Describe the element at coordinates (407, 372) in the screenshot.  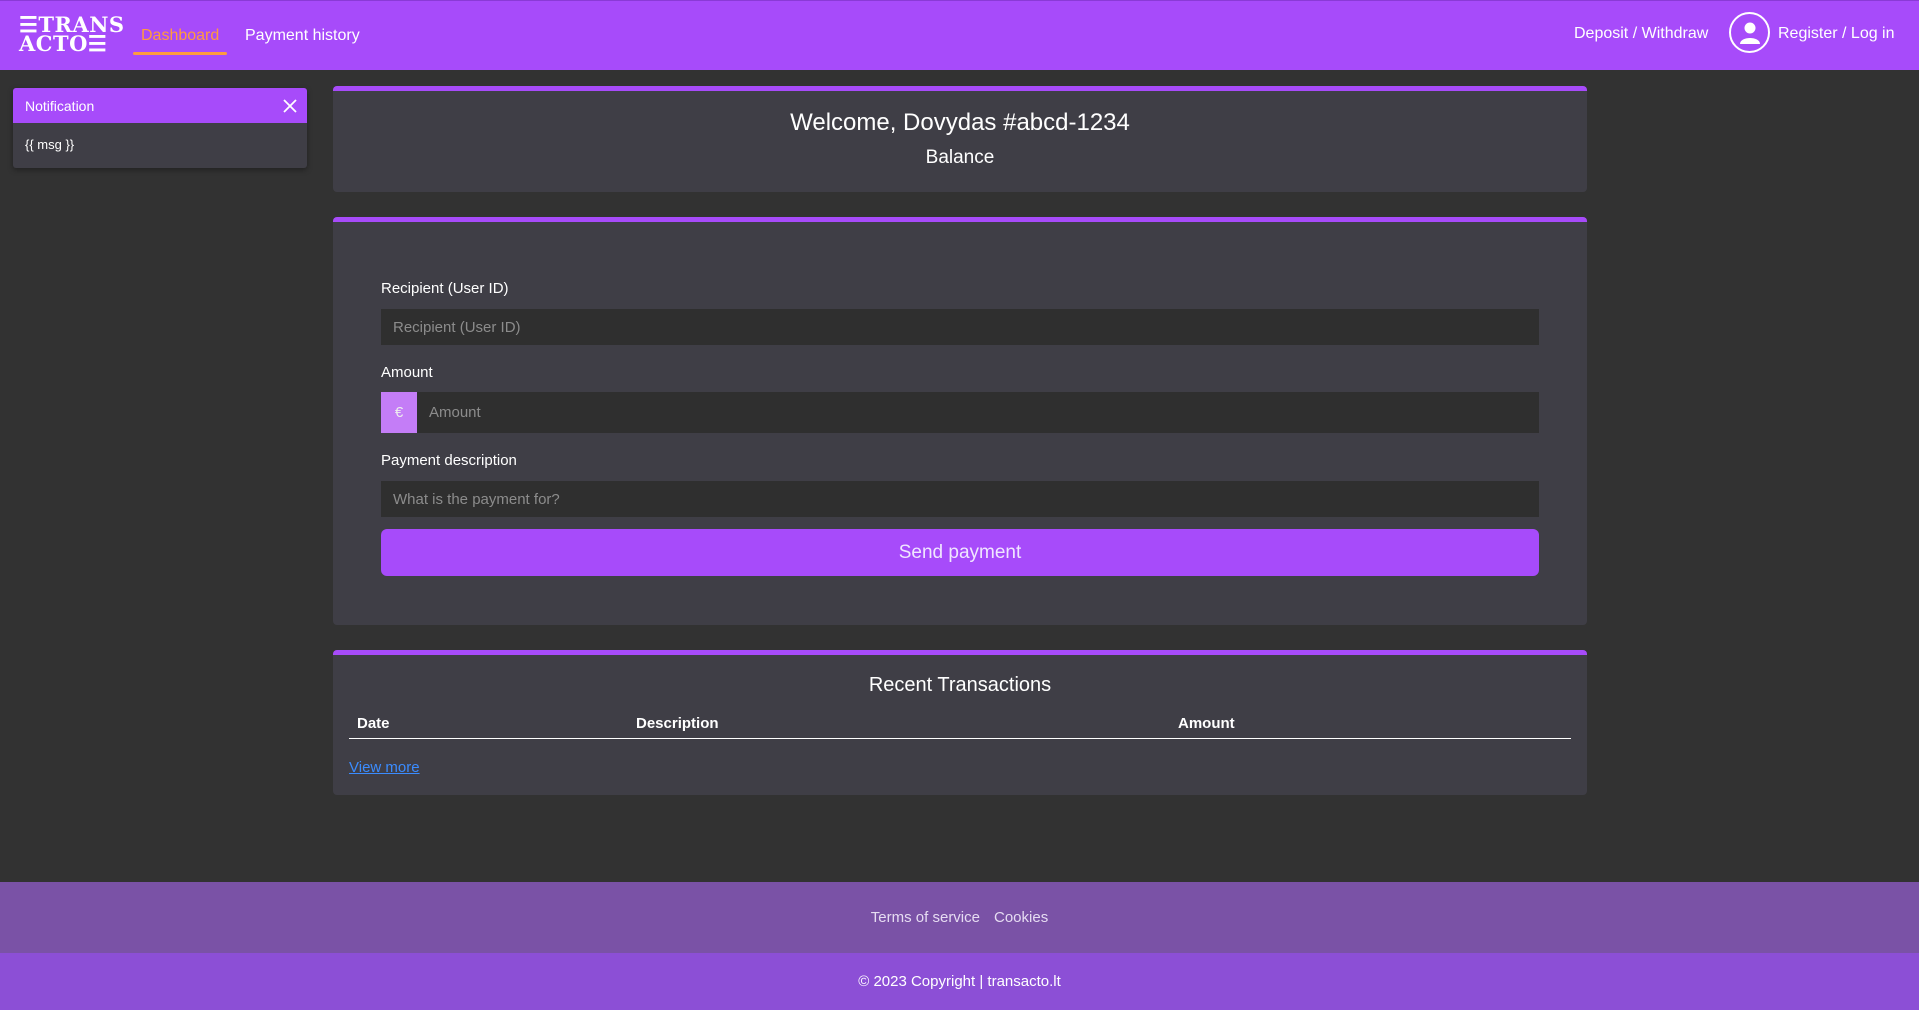
I see `amount-label: Amount` at that location.